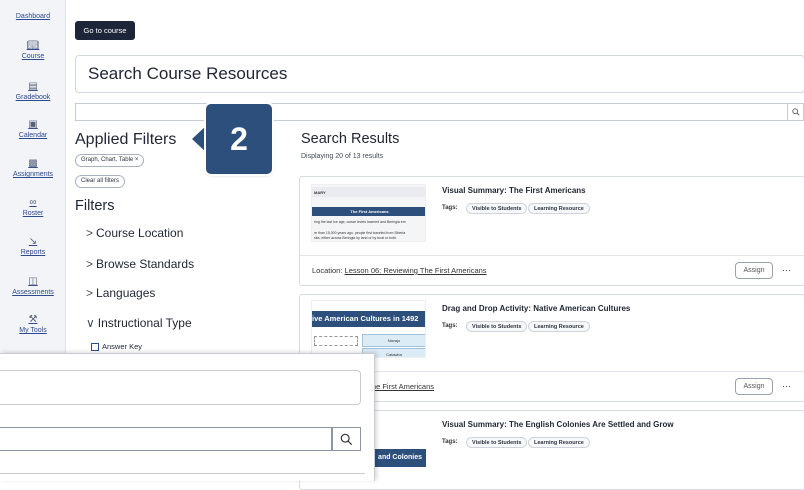  I want to click on thumb-banner: The First Americans, so click(368, 211).